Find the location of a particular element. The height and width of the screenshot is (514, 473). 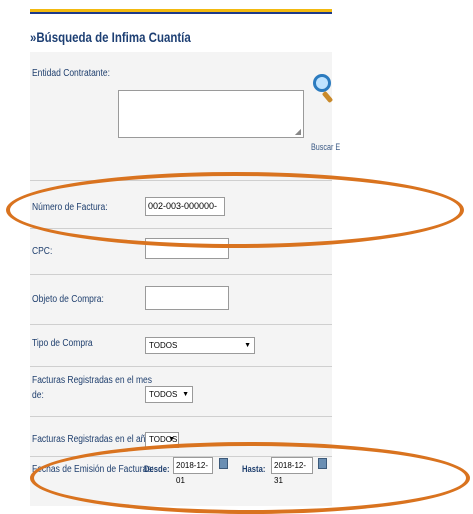

magnifier-handle is located at coordinates (327, 97).